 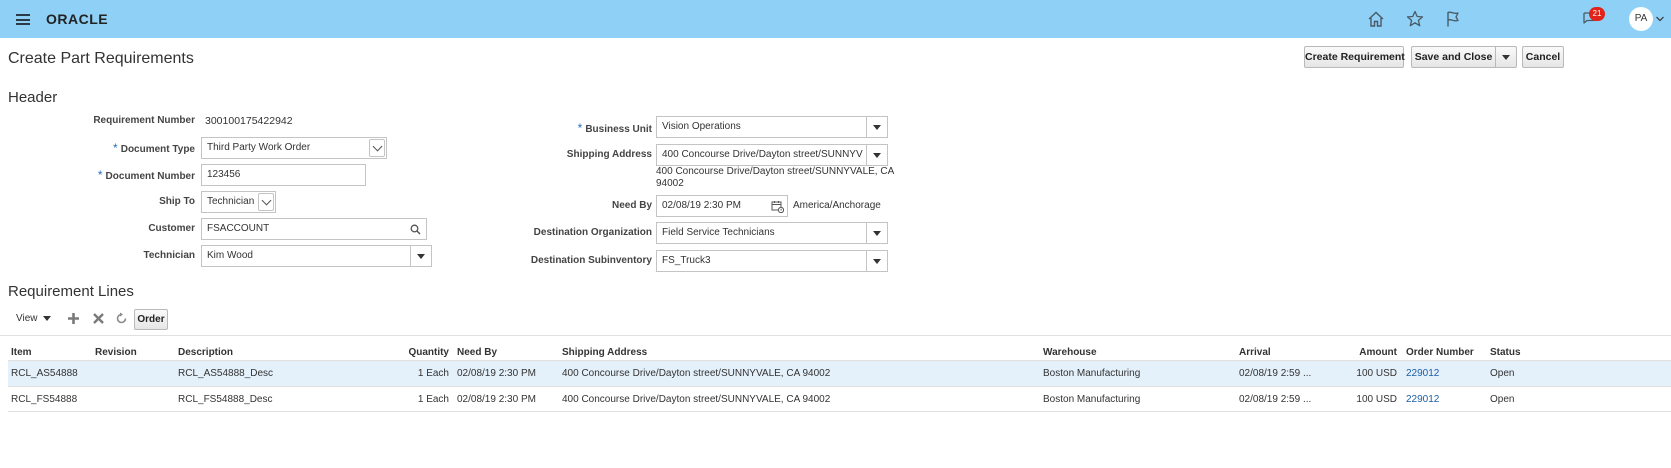 I want to click on row-divider, so click(x=839, y=411).